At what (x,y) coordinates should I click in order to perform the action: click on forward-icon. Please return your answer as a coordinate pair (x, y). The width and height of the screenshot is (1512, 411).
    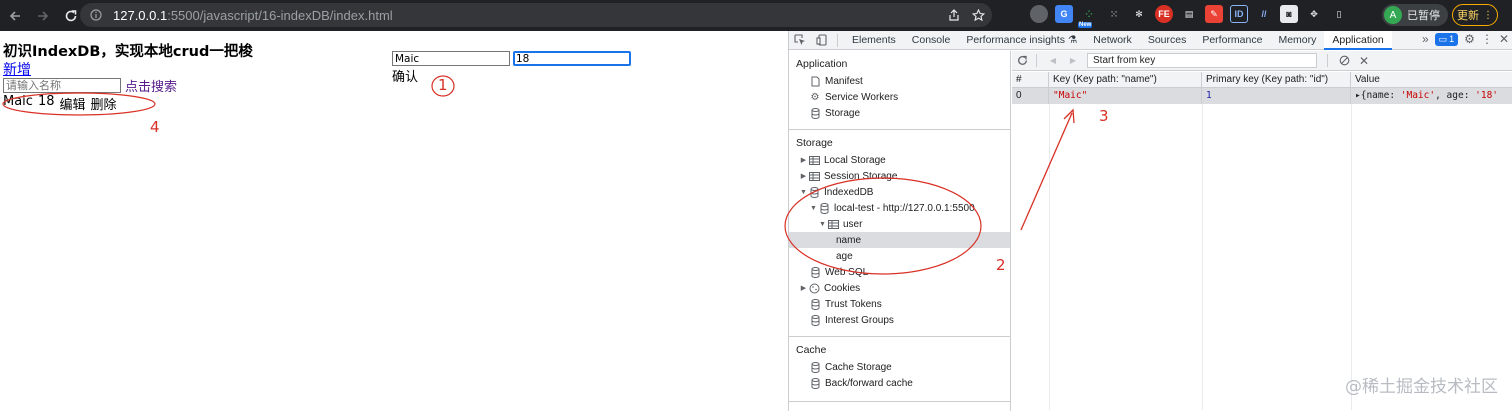
    Looking at the image, I should click on (43, 16).